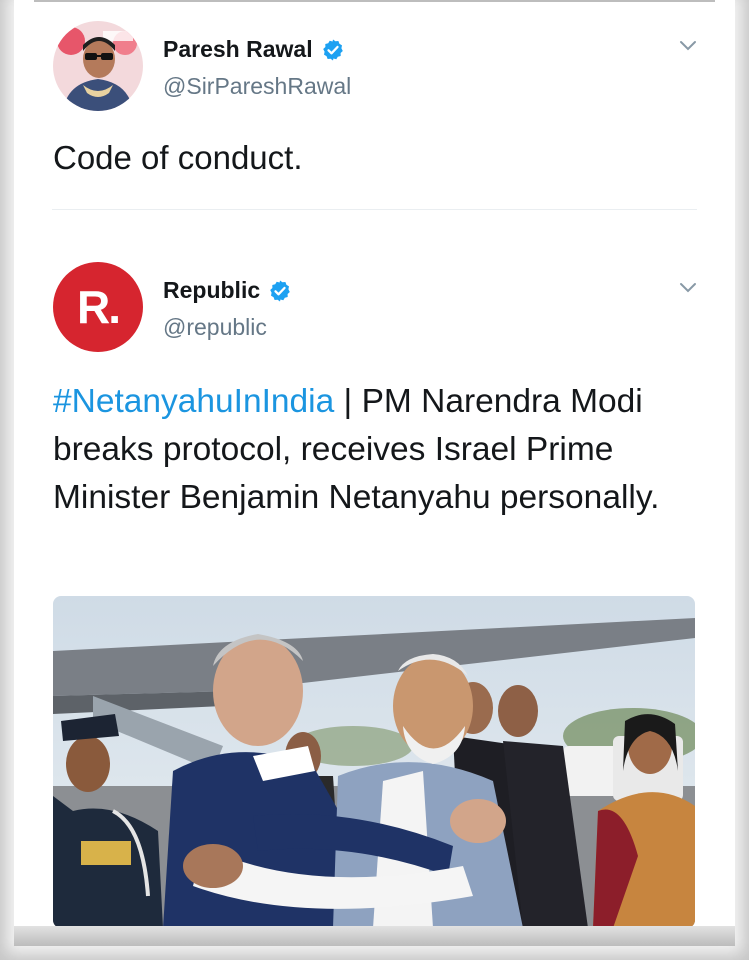  Describe the element at coordinates (374, 209) in the screenshot. I see `divider` at that location.